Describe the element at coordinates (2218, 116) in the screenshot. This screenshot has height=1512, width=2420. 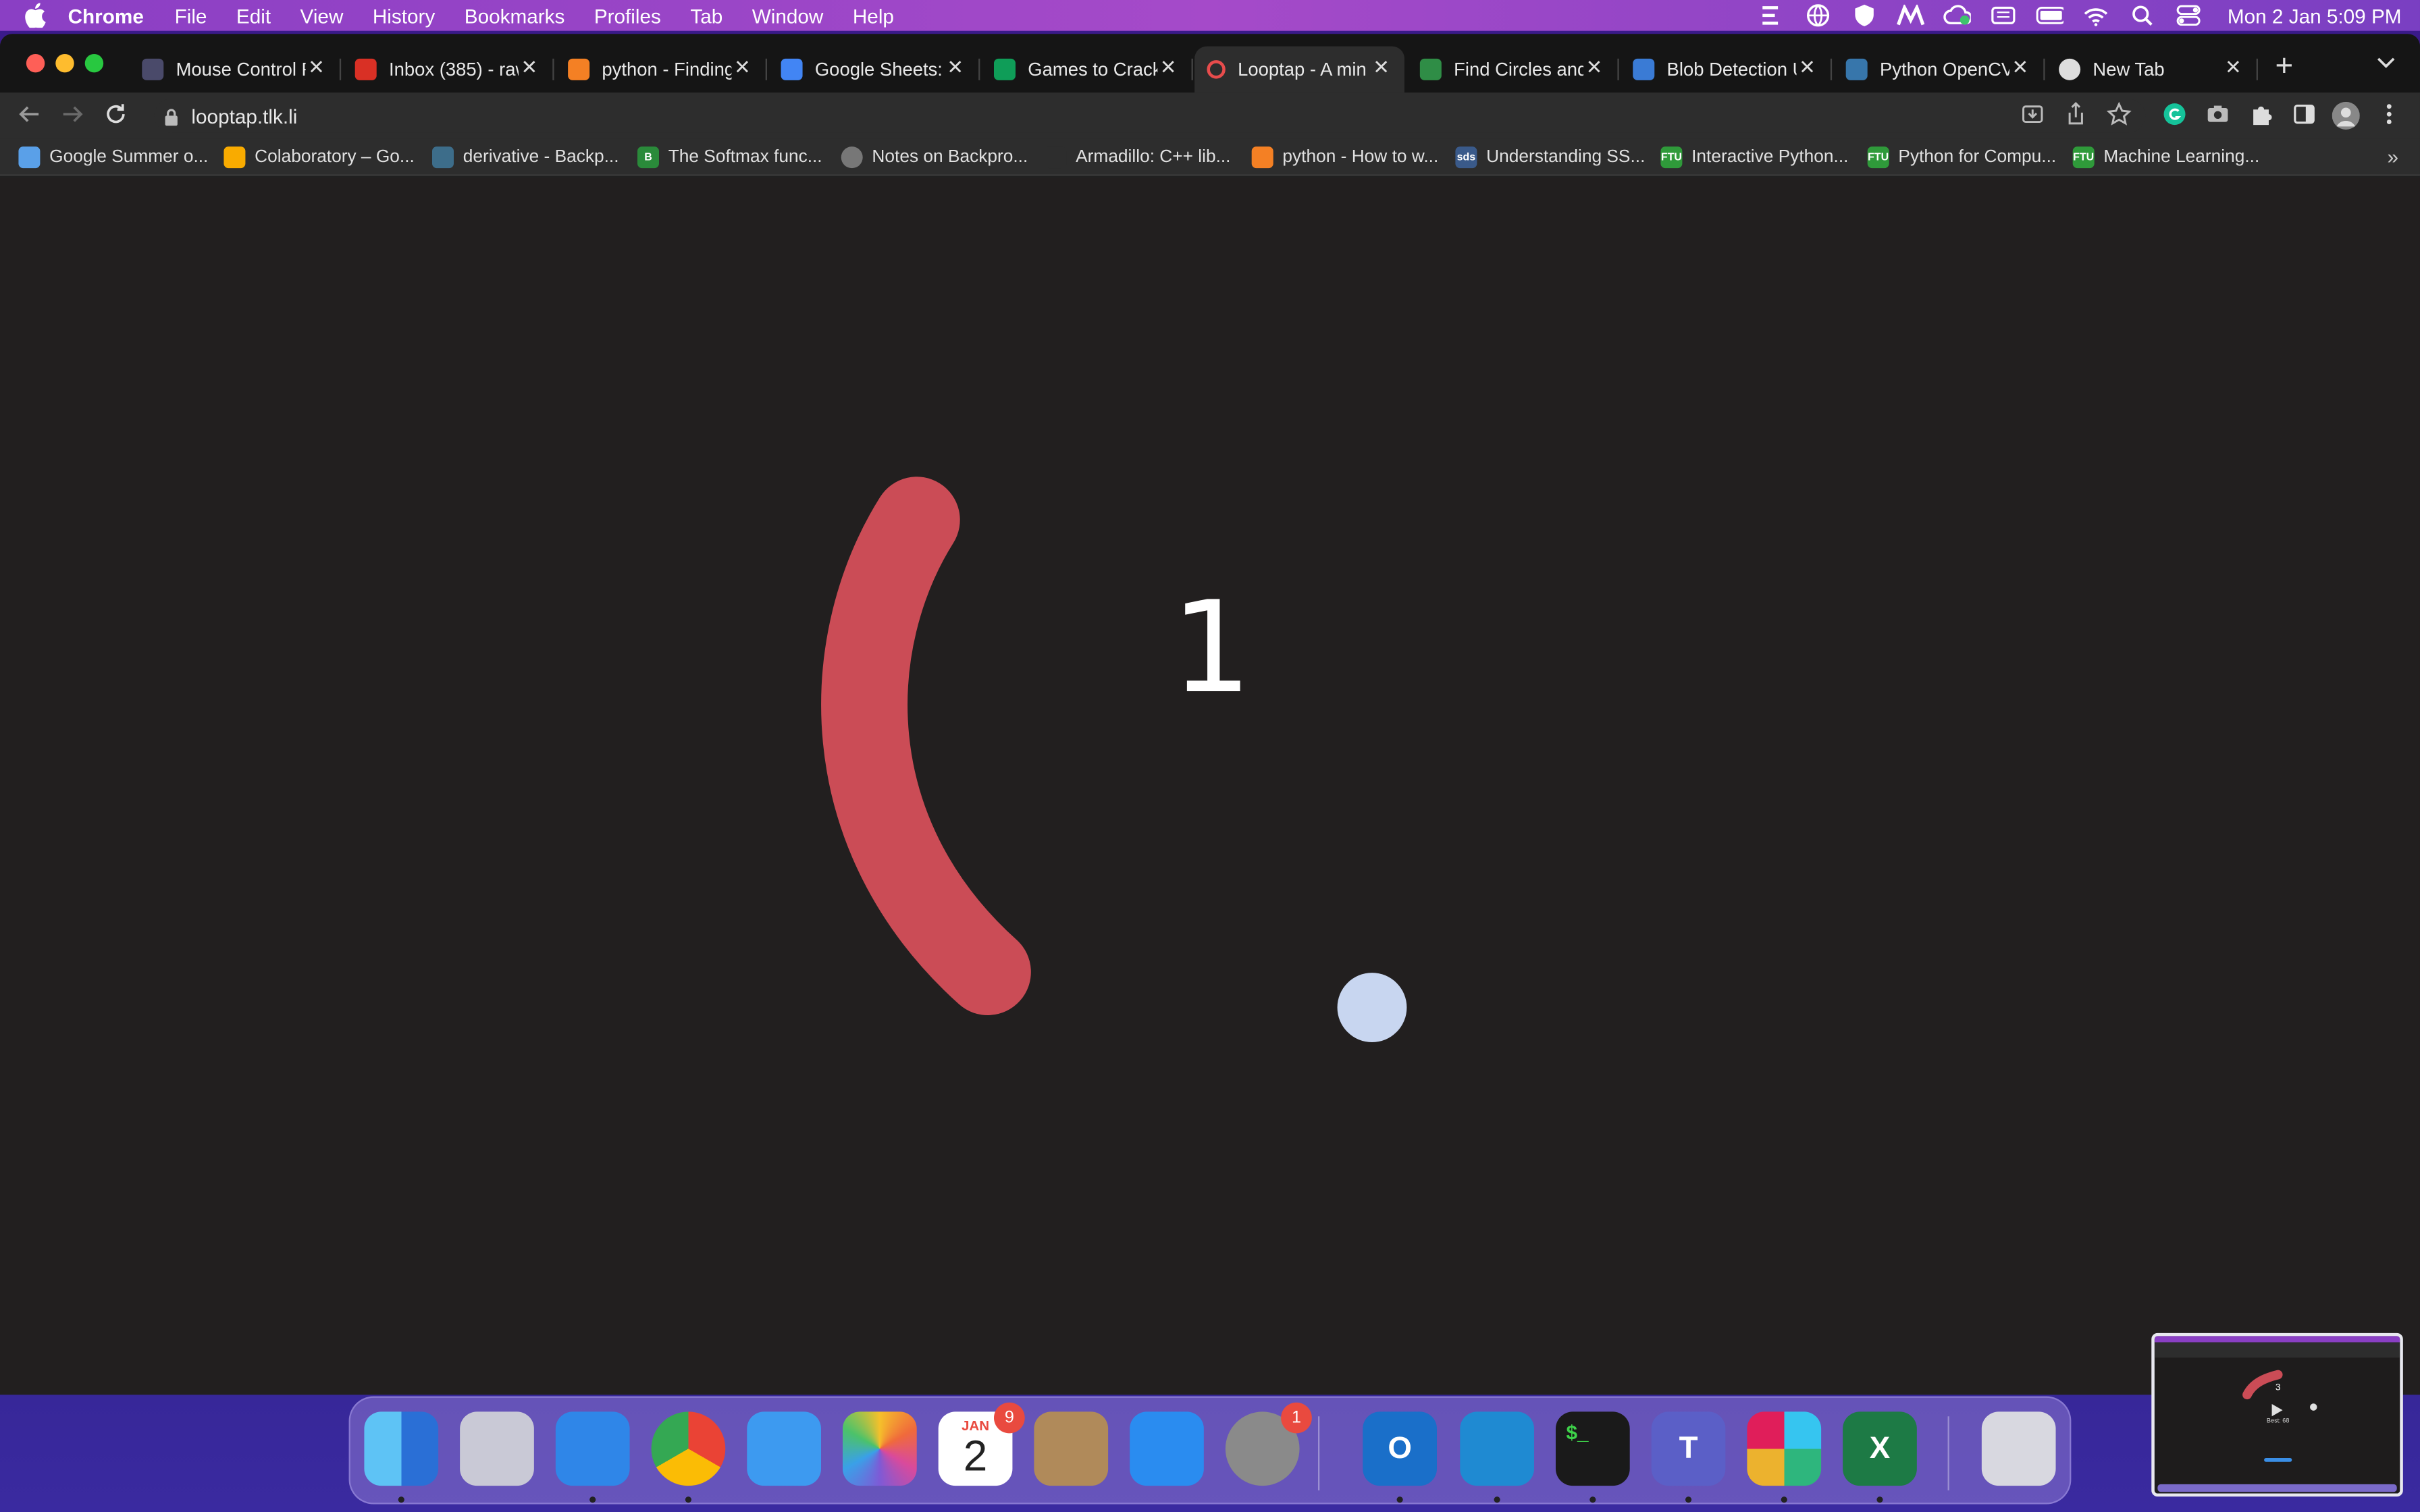
I see `screenshot-camera-icon` at that location.